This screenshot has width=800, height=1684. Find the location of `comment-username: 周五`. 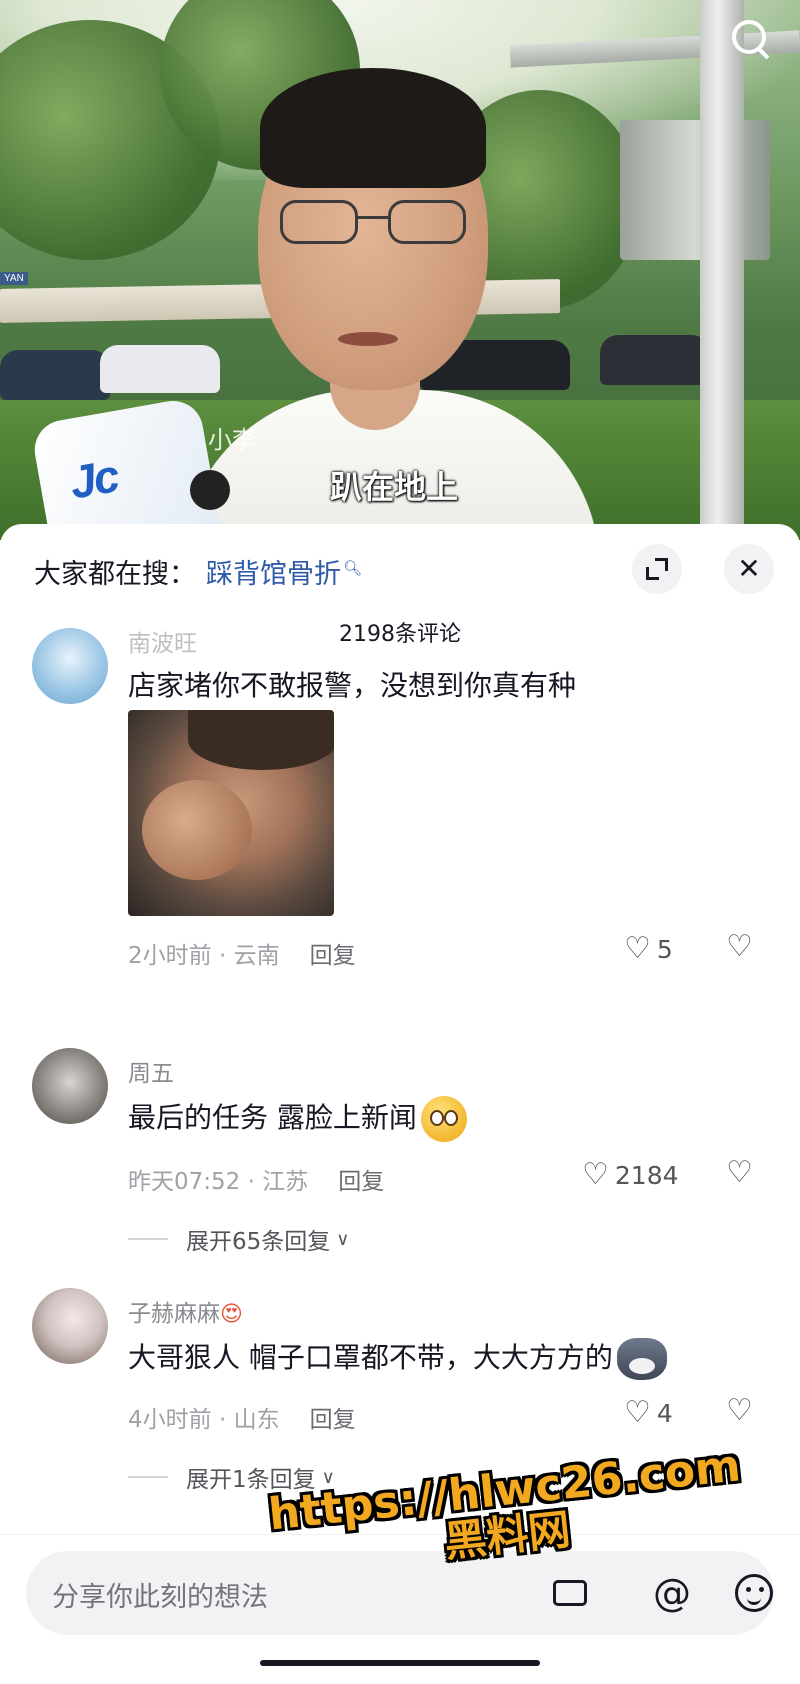

comment-username: 周五 is located at coordinates (151, 1071).